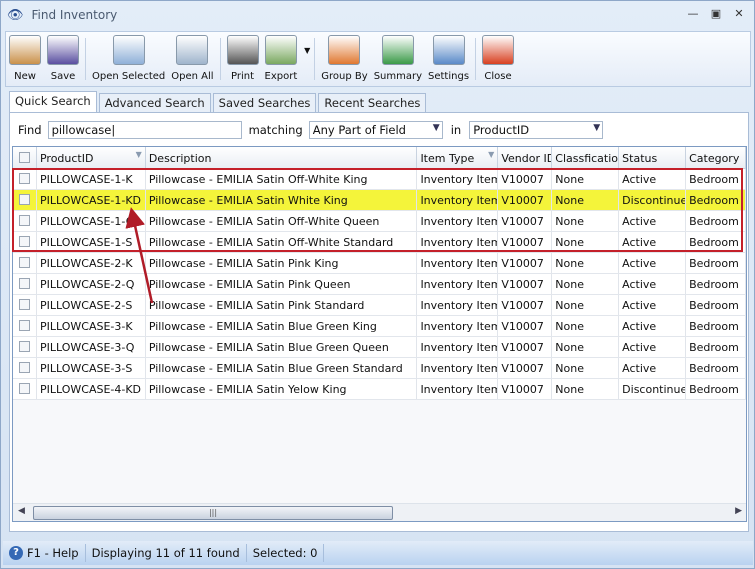 This screenshot has height=569, width=755. Describe the element at coordinates (282, 305) in the screenshot. I see `cell-description: Pillowcase - EMILIA Satin Pink Standard` at that location.